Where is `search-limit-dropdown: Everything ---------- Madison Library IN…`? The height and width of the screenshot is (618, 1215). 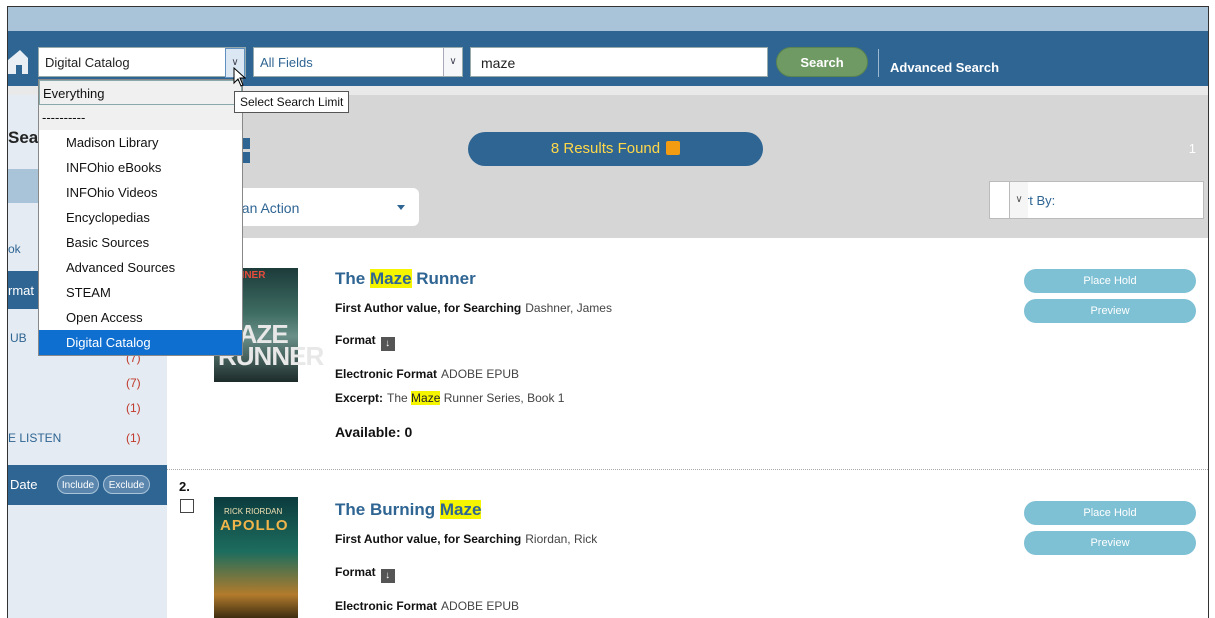
search-limit-dropdown: Everything ---------- Madison Library IN… is located at coordinates (140, 217).